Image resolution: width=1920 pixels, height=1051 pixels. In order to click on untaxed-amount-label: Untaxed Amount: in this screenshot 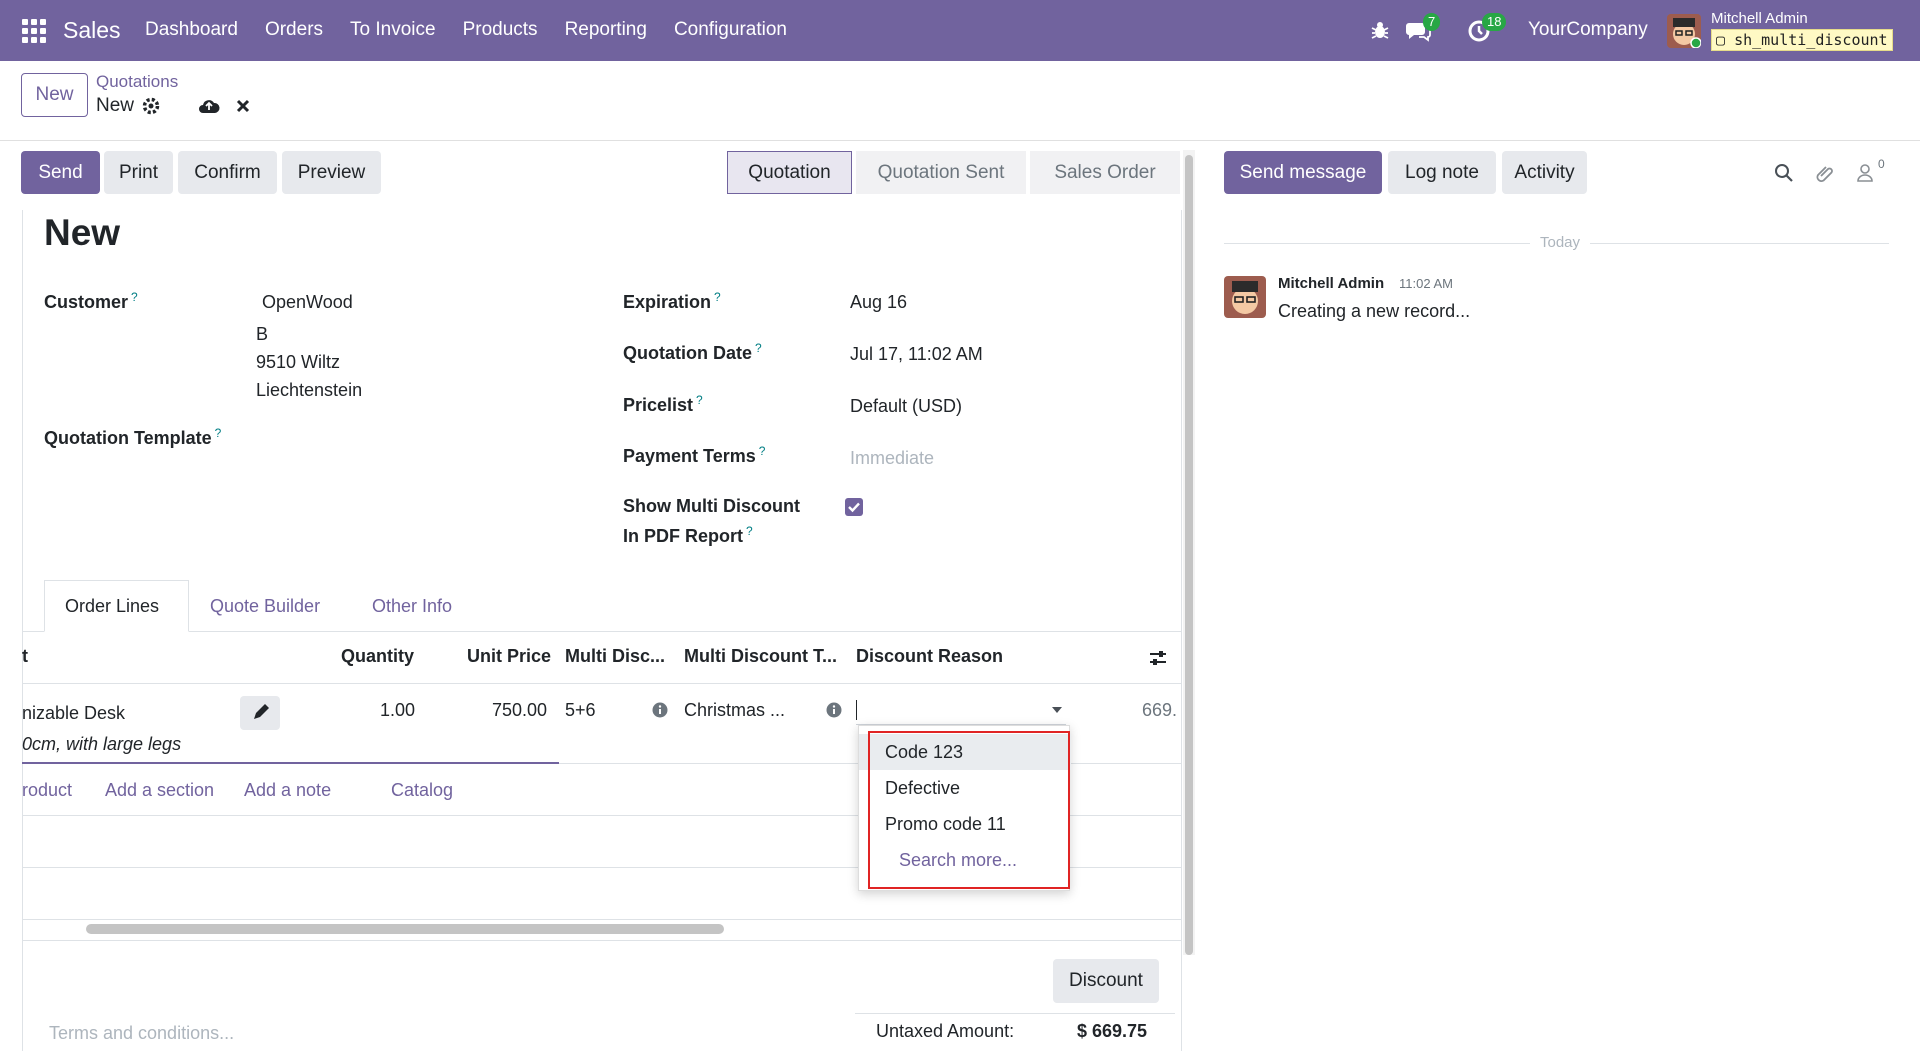, I will do `click(945, 1031)`.